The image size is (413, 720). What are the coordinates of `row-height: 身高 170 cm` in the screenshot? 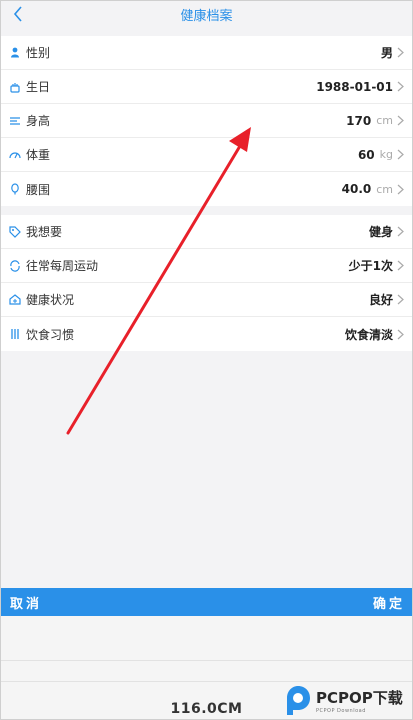 It's located at (206, 121).